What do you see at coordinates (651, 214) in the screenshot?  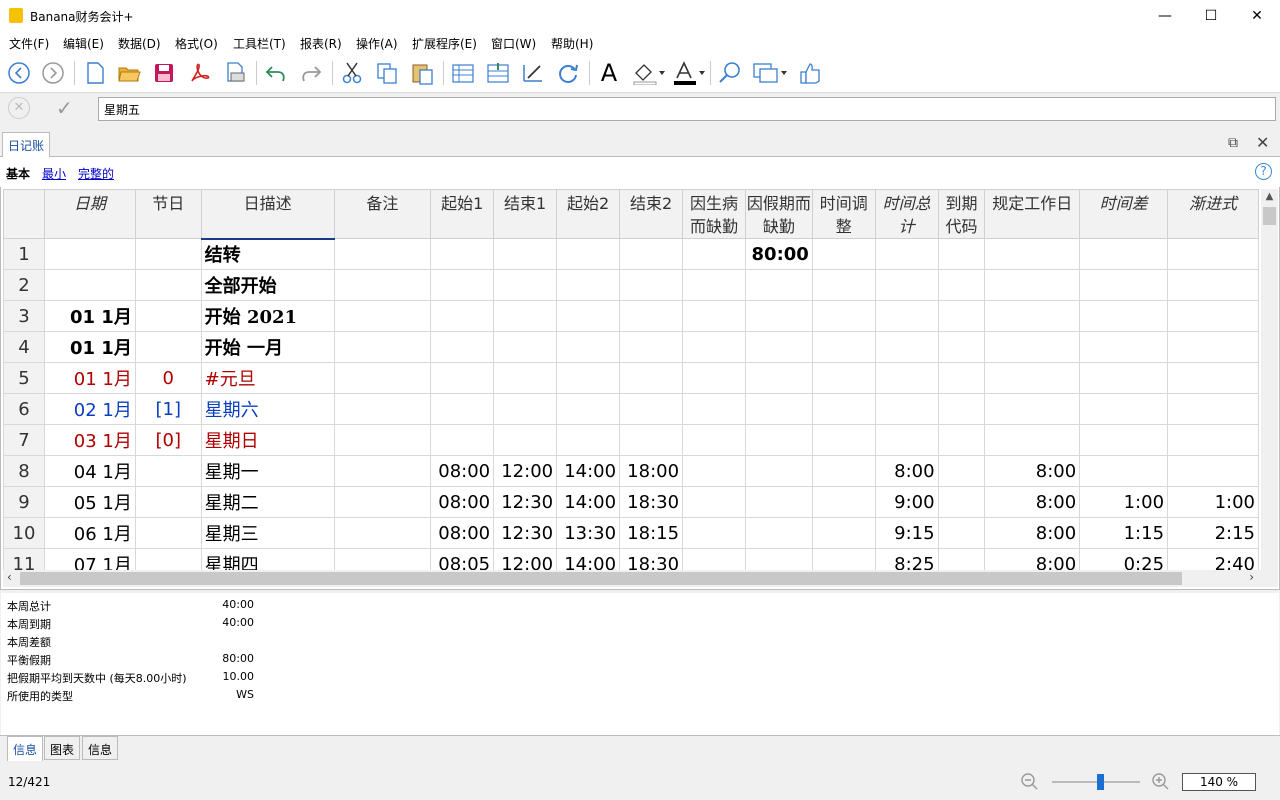 I see `header-end2: 结束2` at bounding box center [651, 214].